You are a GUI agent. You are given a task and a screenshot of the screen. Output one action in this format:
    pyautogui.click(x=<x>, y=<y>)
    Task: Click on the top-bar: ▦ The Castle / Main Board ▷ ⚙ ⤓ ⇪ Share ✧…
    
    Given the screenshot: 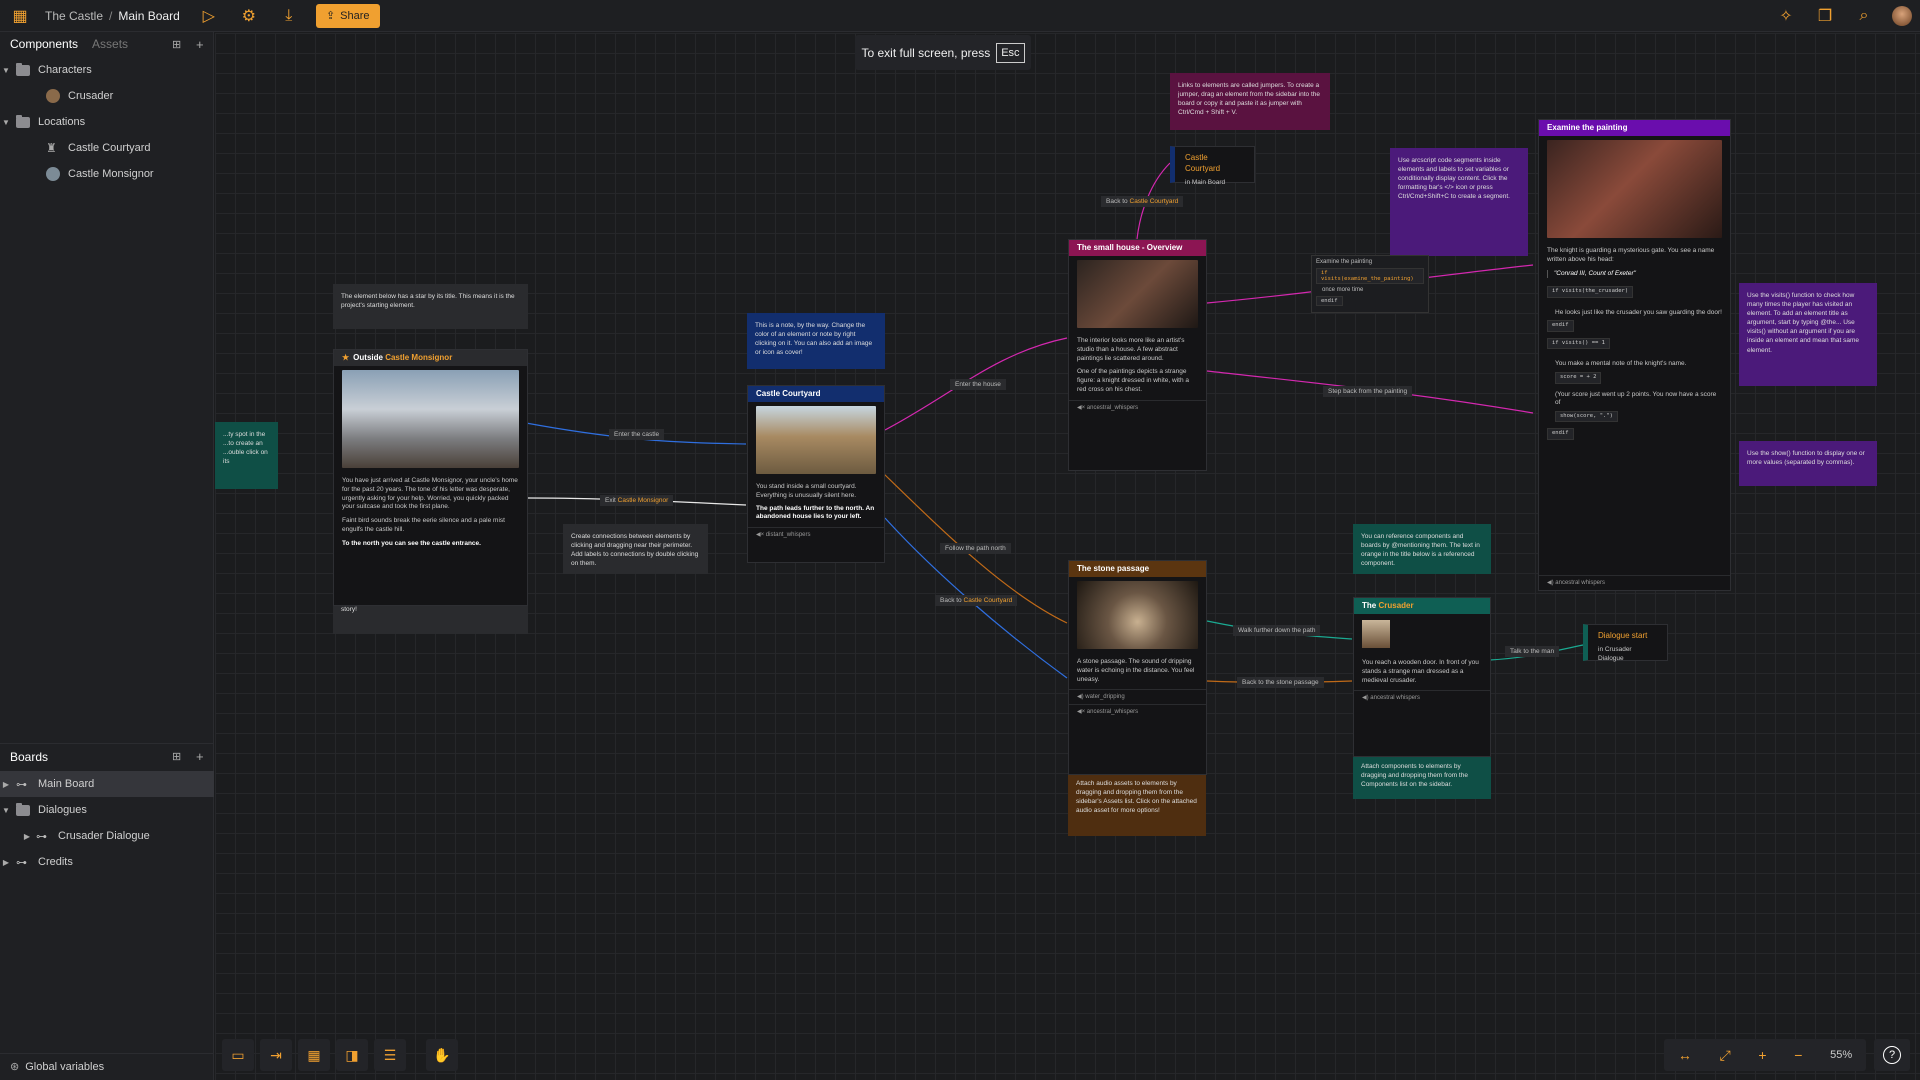 What is the action you would take?
    pyautogui.click(x=960, y=16)
    